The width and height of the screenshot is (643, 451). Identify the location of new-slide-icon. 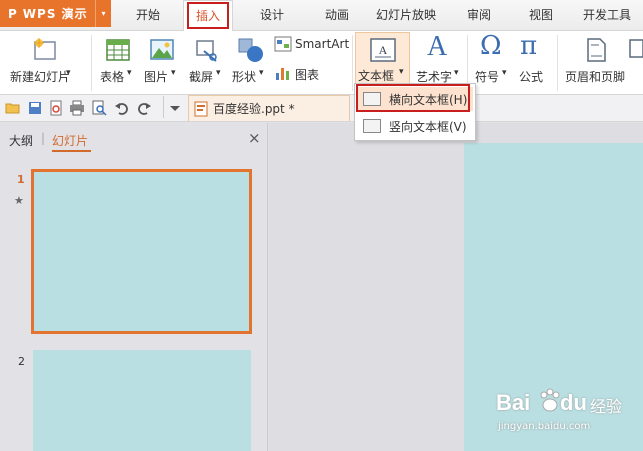
(45, 49).